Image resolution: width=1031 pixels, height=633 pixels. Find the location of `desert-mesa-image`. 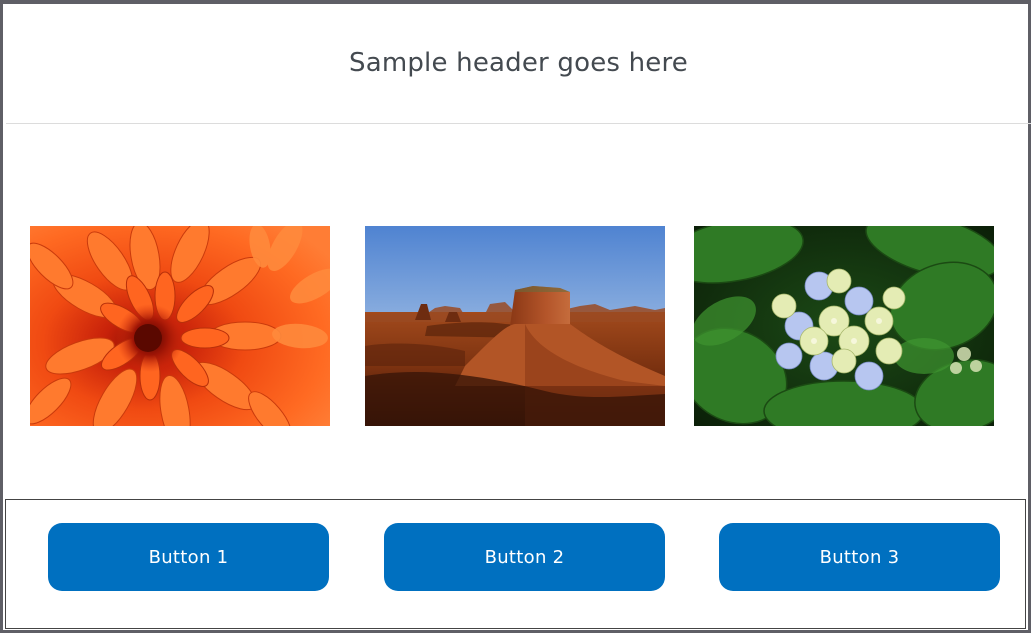

desert-mesa-image is located at coordinates (515, 326).